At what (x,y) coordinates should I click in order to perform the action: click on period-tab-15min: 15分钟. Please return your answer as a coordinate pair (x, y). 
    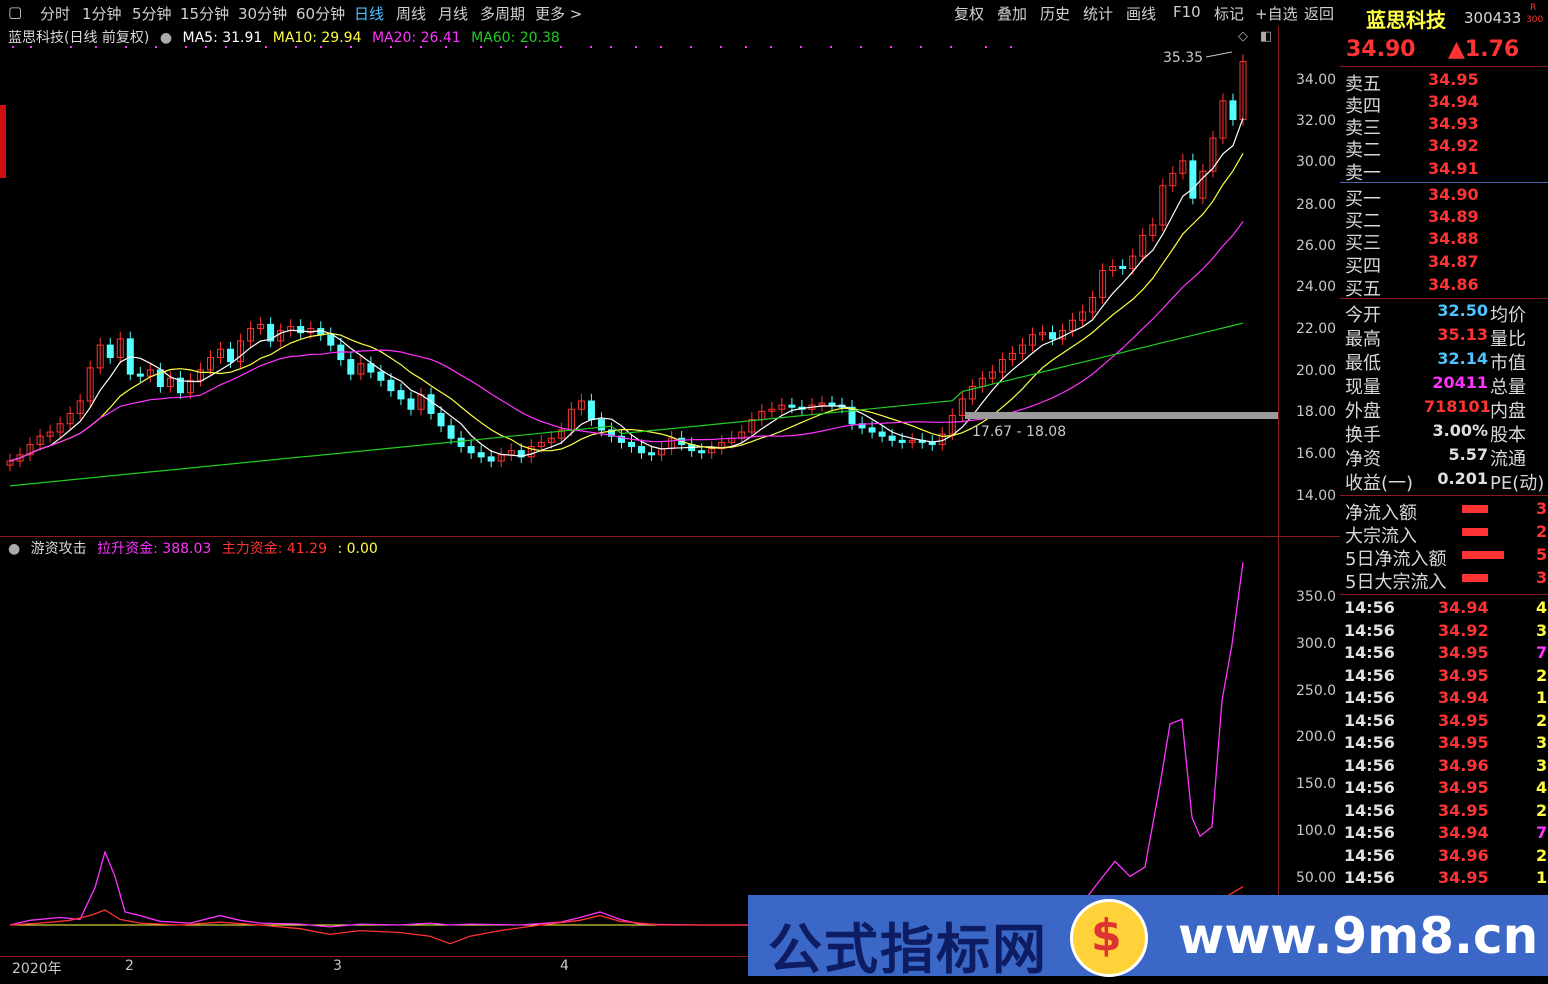
    Looking at the image, I should click on (204, 13).